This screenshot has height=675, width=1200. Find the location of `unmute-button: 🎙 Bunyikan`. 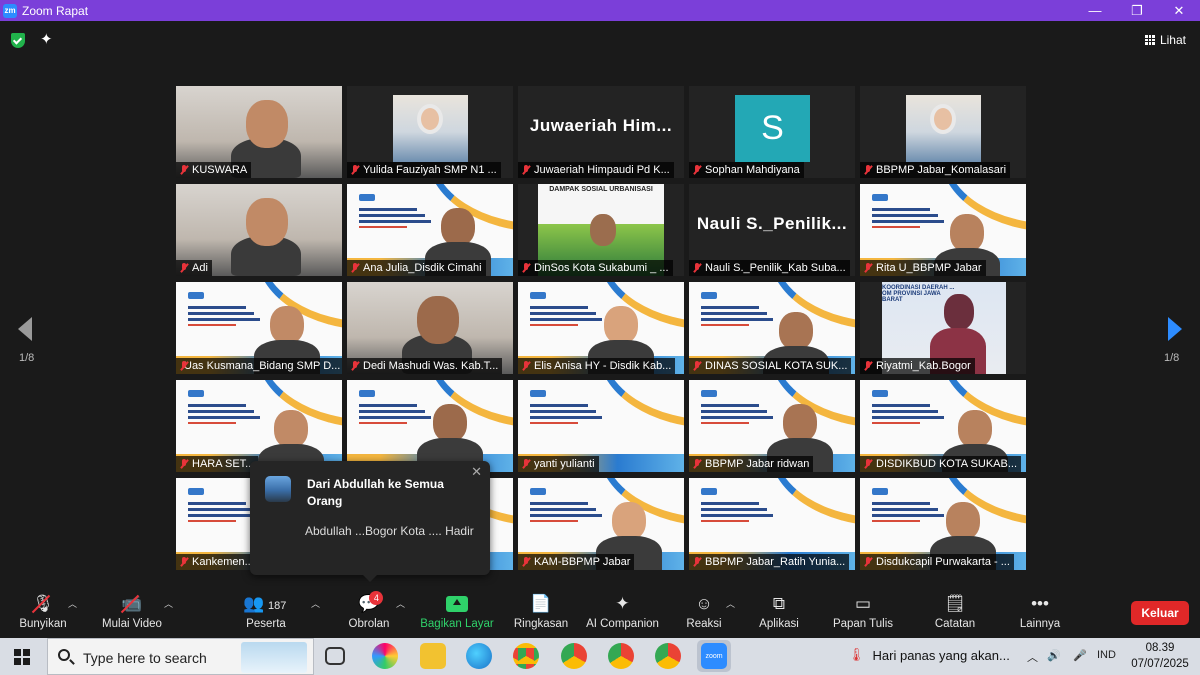

unmute-button: 🎙 Bunyikan is located at coordinates (43, 612).